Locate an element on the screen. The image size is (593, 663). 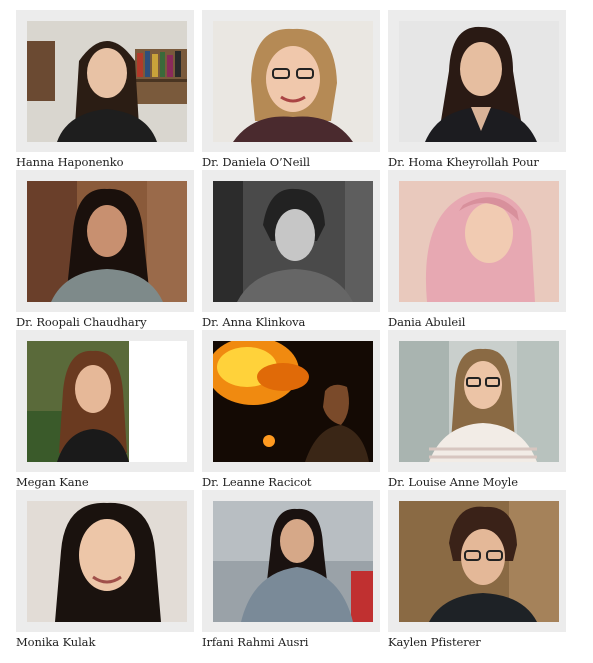
profile-card: Dr. Leanne Racicot is located at coordinates (291, 409).